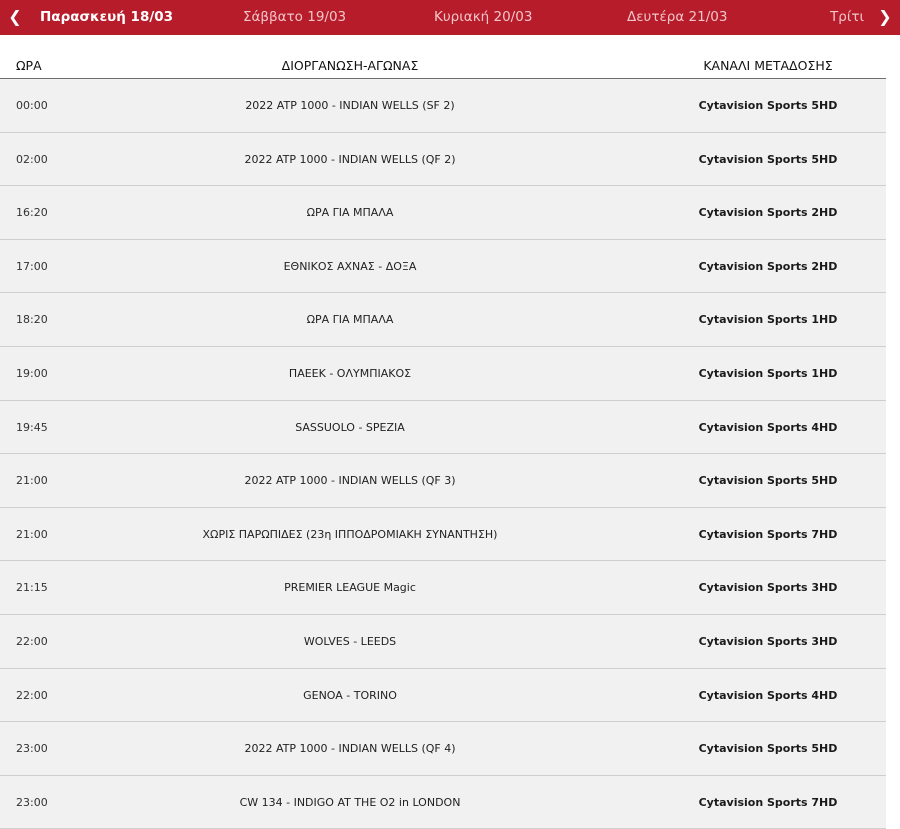  What do you see at coordinates (32, 105) in the screenshot?
I see `row-time: 00:00` at bounding box center [32, 105].